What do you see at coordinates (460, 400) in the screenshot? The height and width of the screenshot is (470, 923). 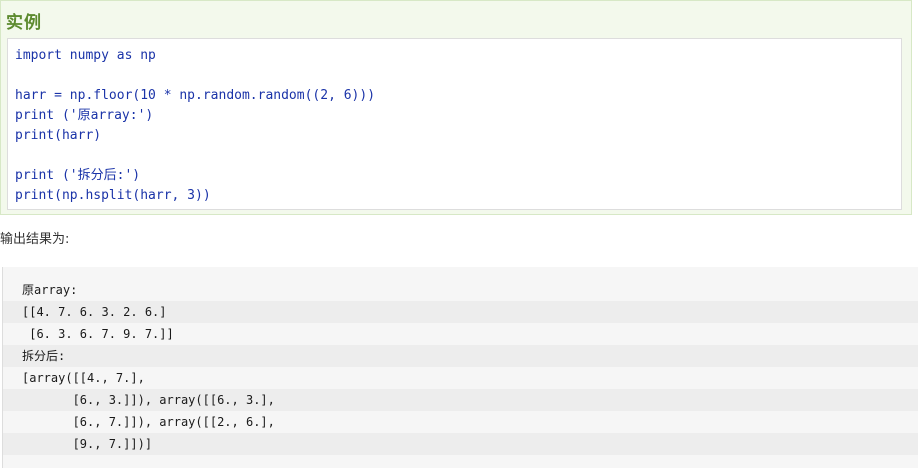 I see `output-row: [6., 3.]]), array([[6., 3.],` at bounding box center [460, 400].